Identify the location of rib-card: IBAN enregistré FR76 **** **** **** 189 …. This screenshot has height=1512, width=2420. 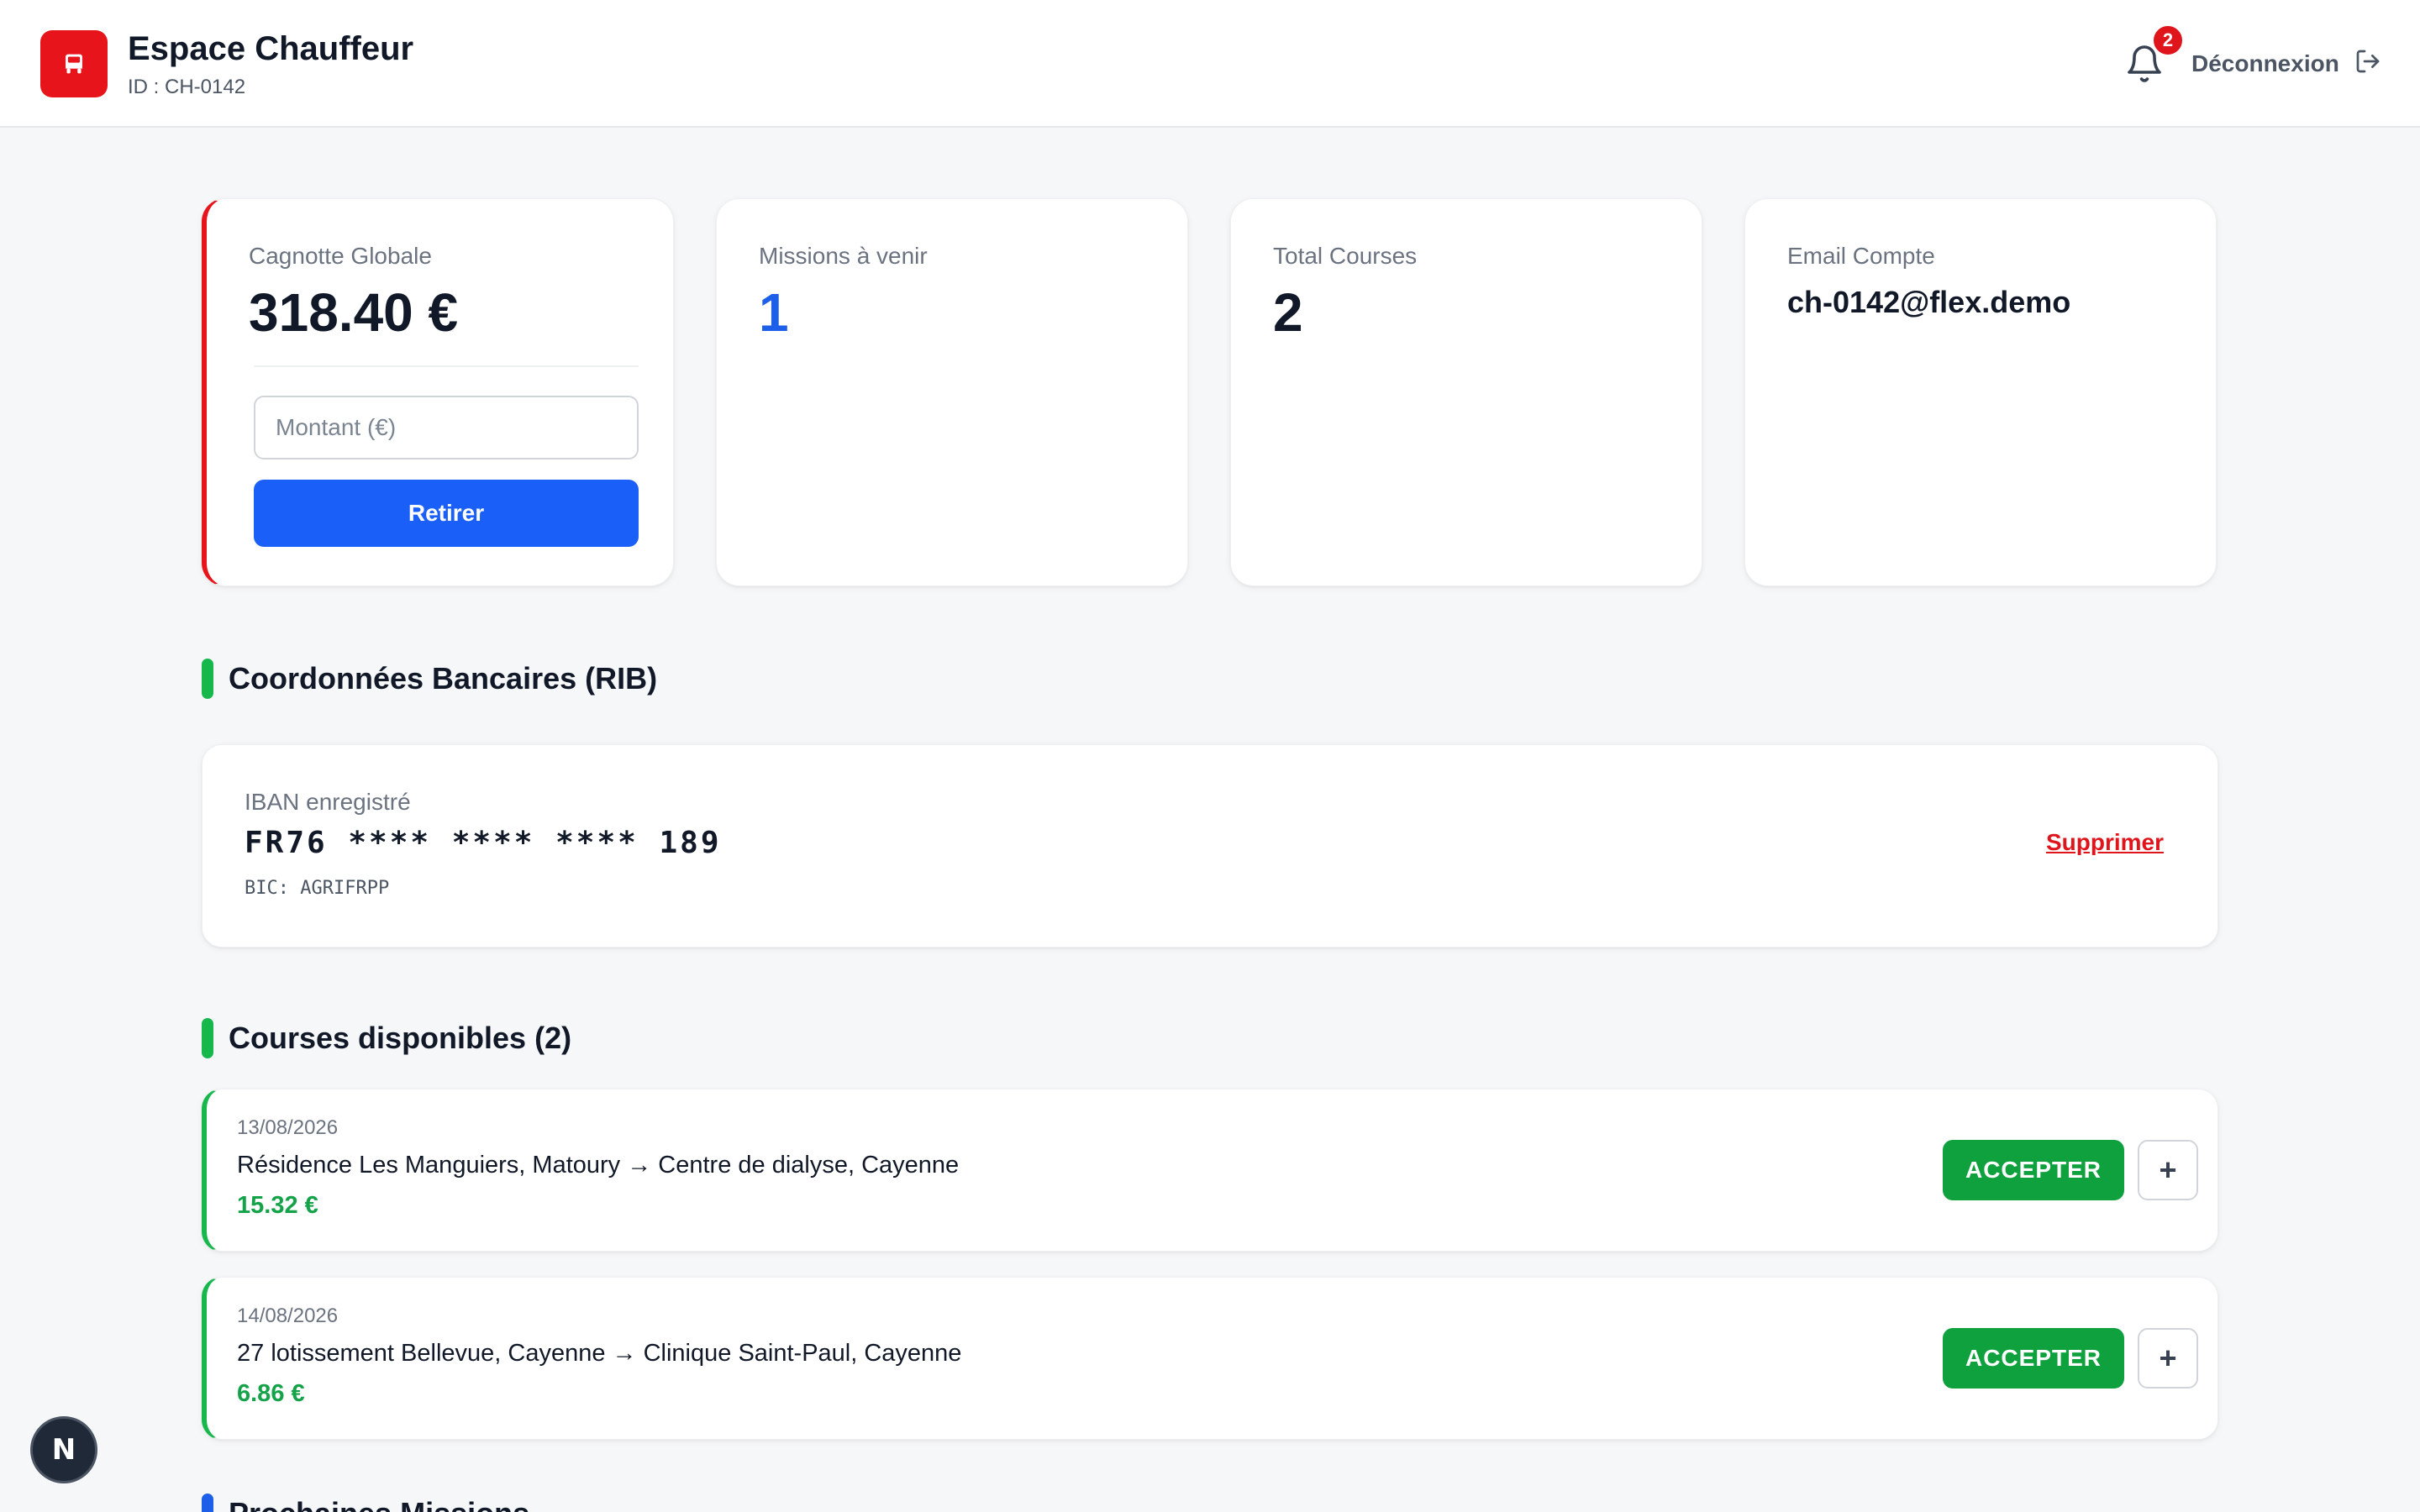
(1210, 846).